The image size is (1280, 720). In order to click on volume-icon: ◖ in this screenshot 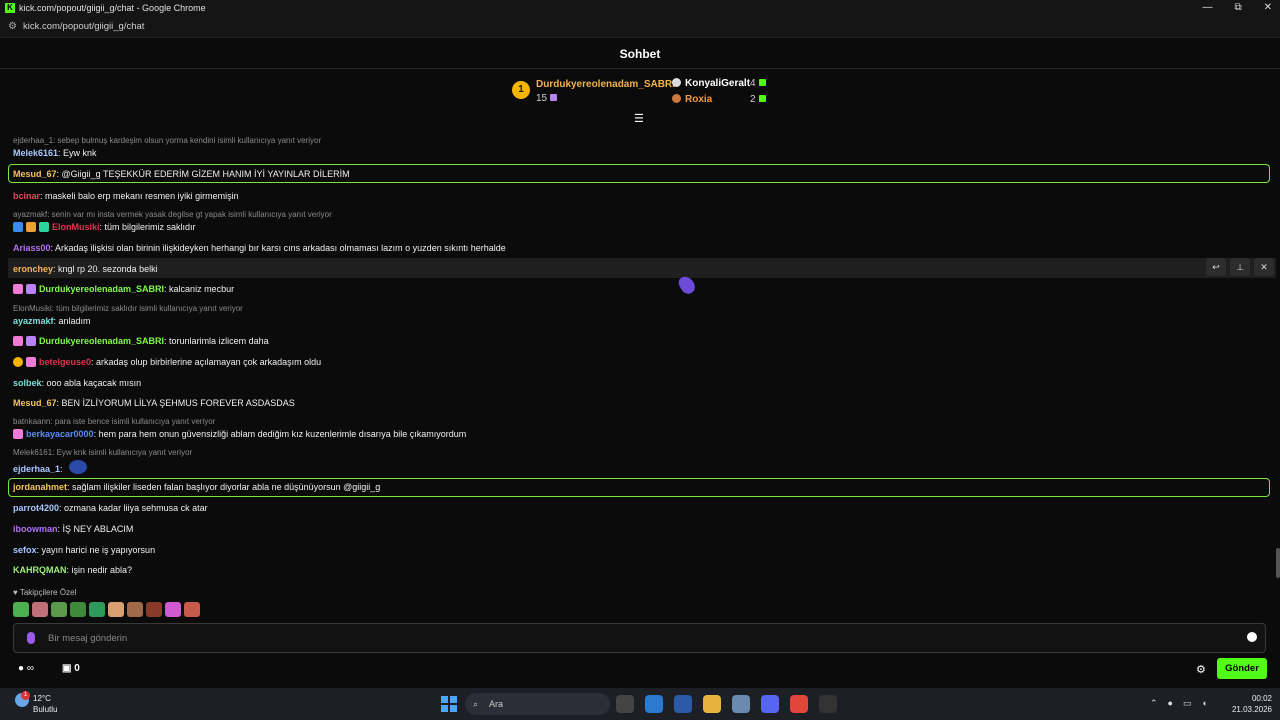, I will do `click(1204, 703)`.